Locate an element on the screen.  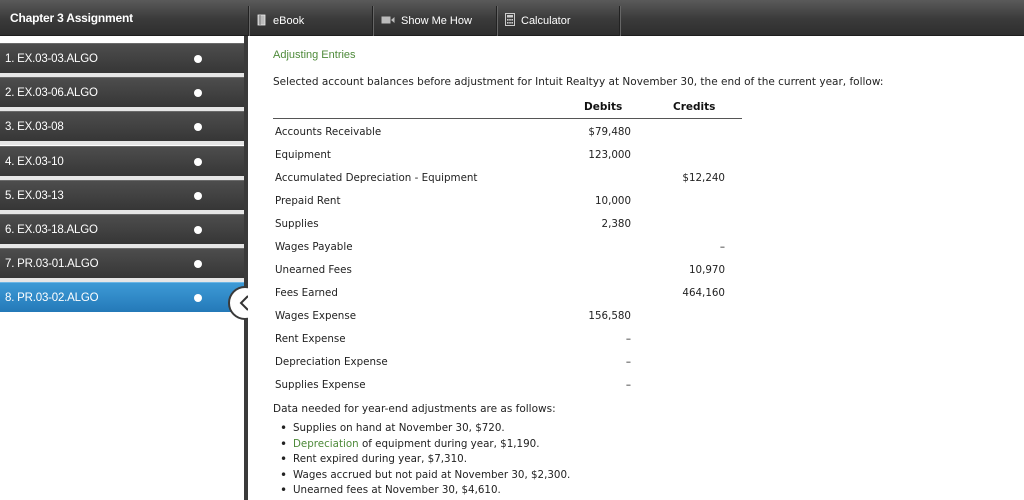
sidebar-item-7: 7. PR.03-01.ALGO is located at coordinates (122, 263).